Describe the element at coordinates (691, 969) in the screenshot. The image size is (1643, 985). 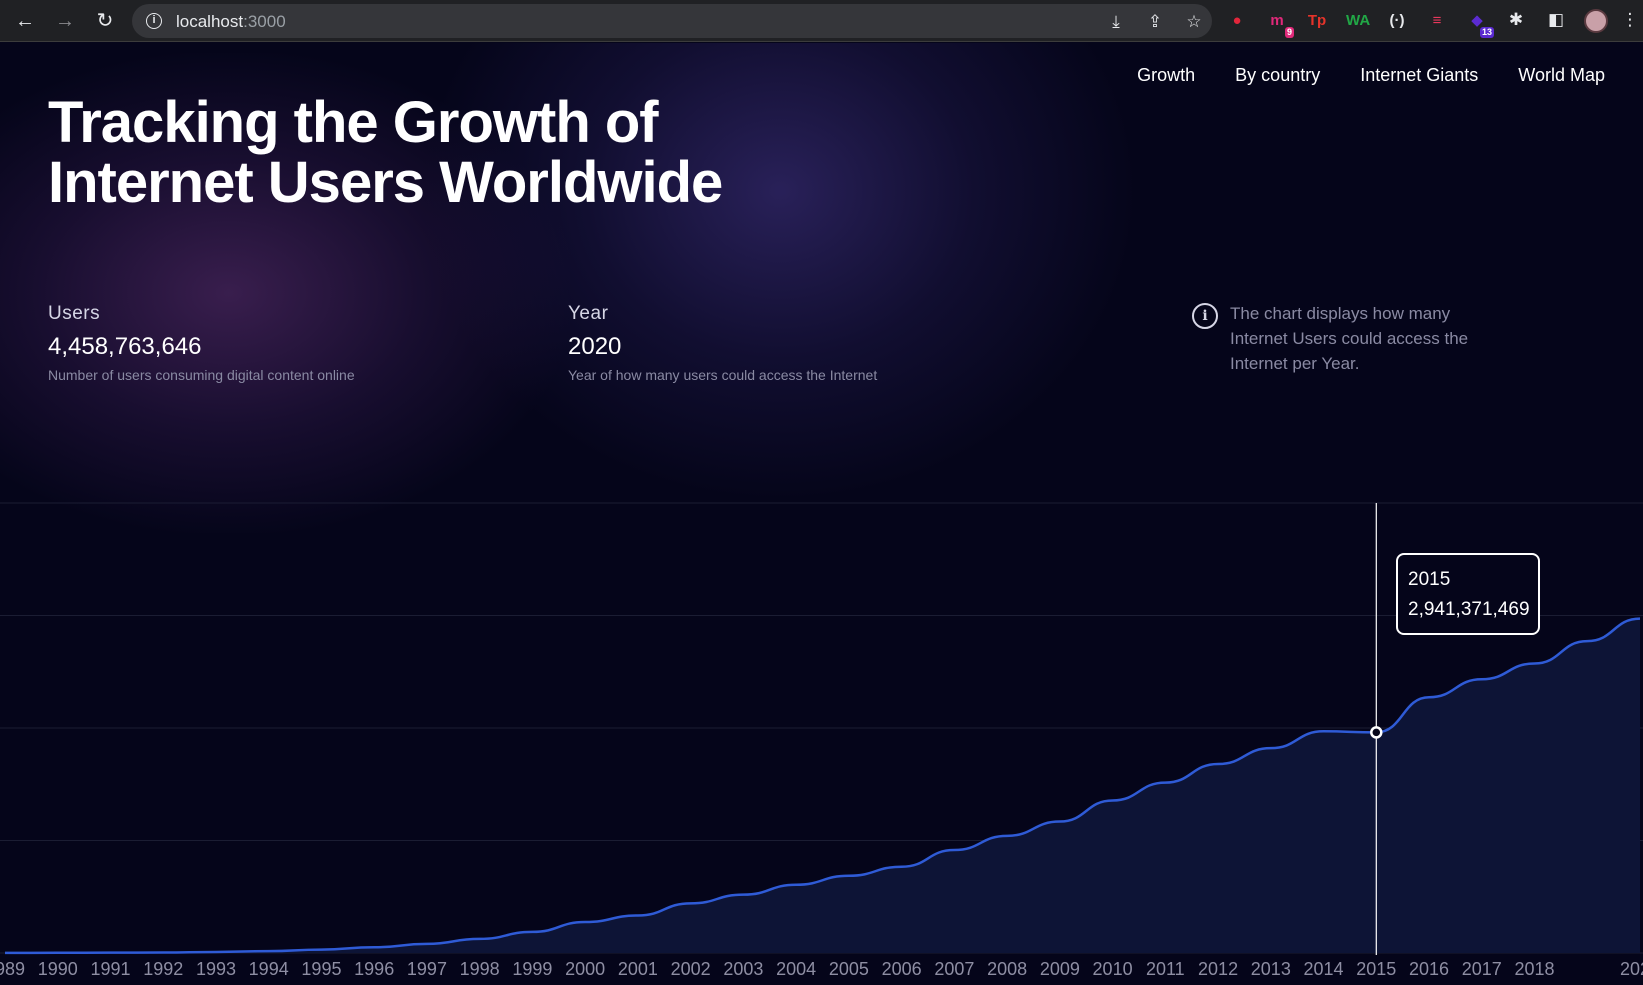
I see `x-tick-label: 2002` at that location.